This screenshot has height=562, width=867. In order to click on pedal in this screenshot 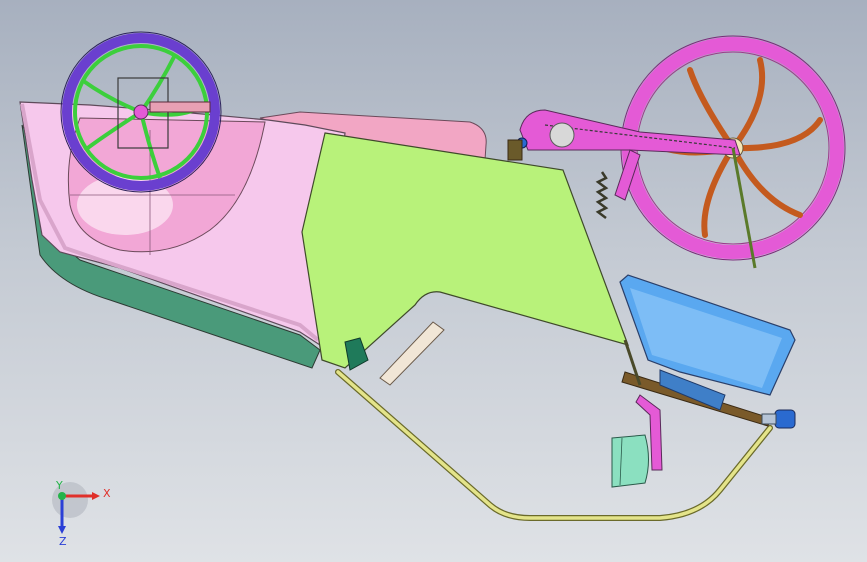, I will do `click(412, 353)`.